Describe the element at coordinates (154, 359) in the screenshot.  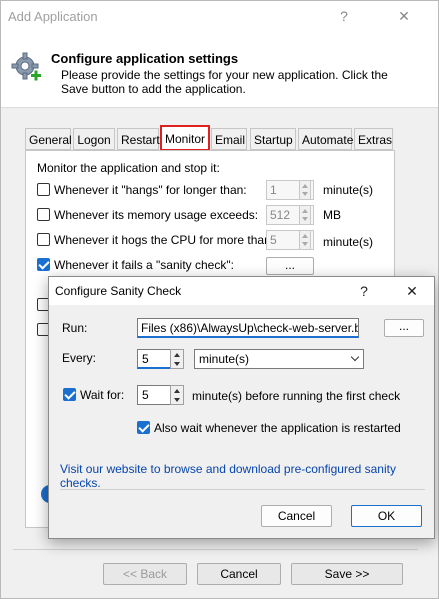
I see `every-interval-field: 5` at that location.